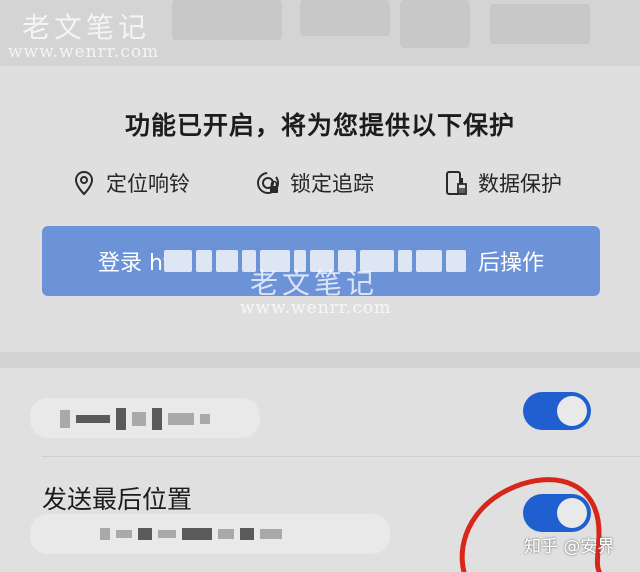 Image resolution: width=640 pixels, height=572 pixels. What do you see at coordinates (148, 184) in the screenshot?
I see `feature-label: 定位响铃` at bounding box center [148, 184].